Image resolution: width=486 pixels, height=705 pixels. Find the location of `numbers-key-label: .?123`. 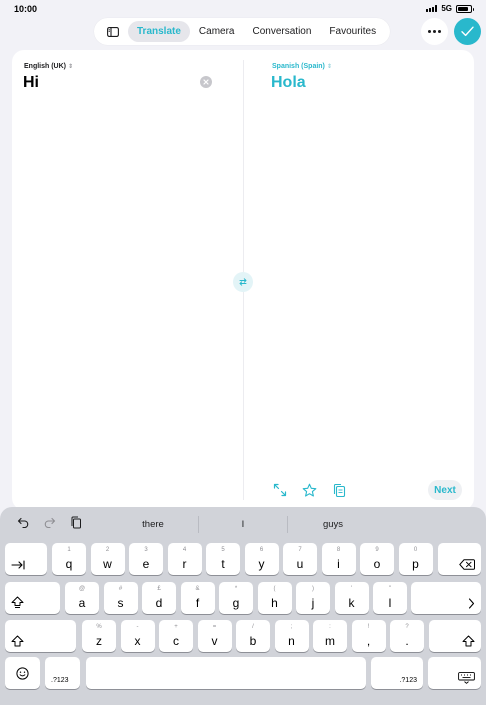

numbers-key-label: .?123 is located at coordinates (60, 680).